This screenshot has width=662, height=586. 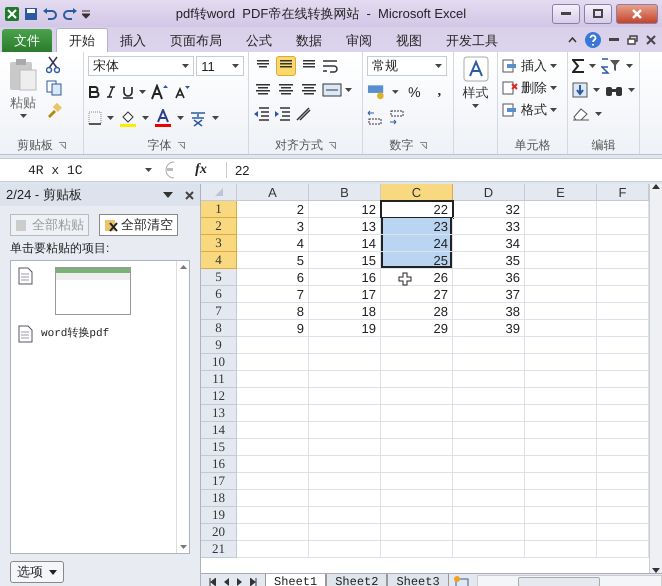 What do you see at coordinates (70, 14) in the screenshot?
I see `redo-icon` at bounding box center [70, 14].